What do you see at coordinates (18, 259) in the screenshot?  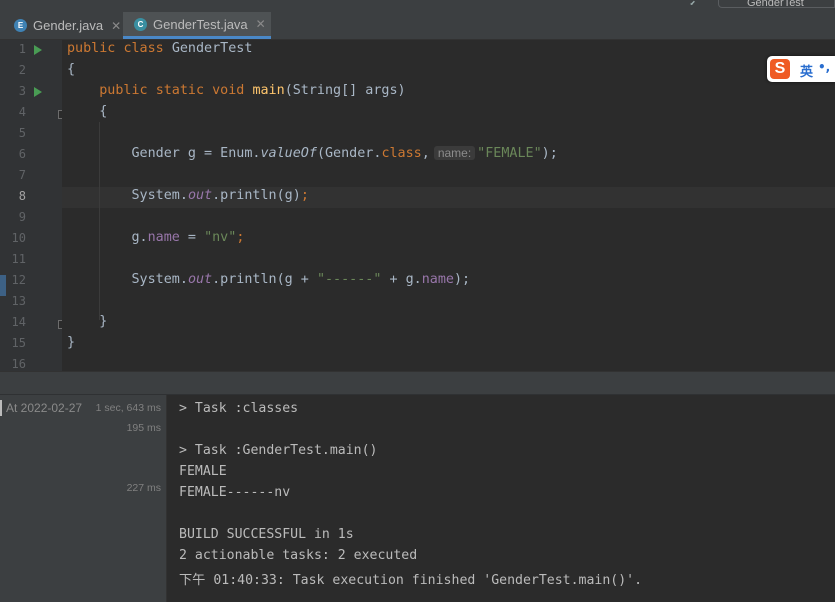 I see `line-number: 11` at bounding box center [18, 259].